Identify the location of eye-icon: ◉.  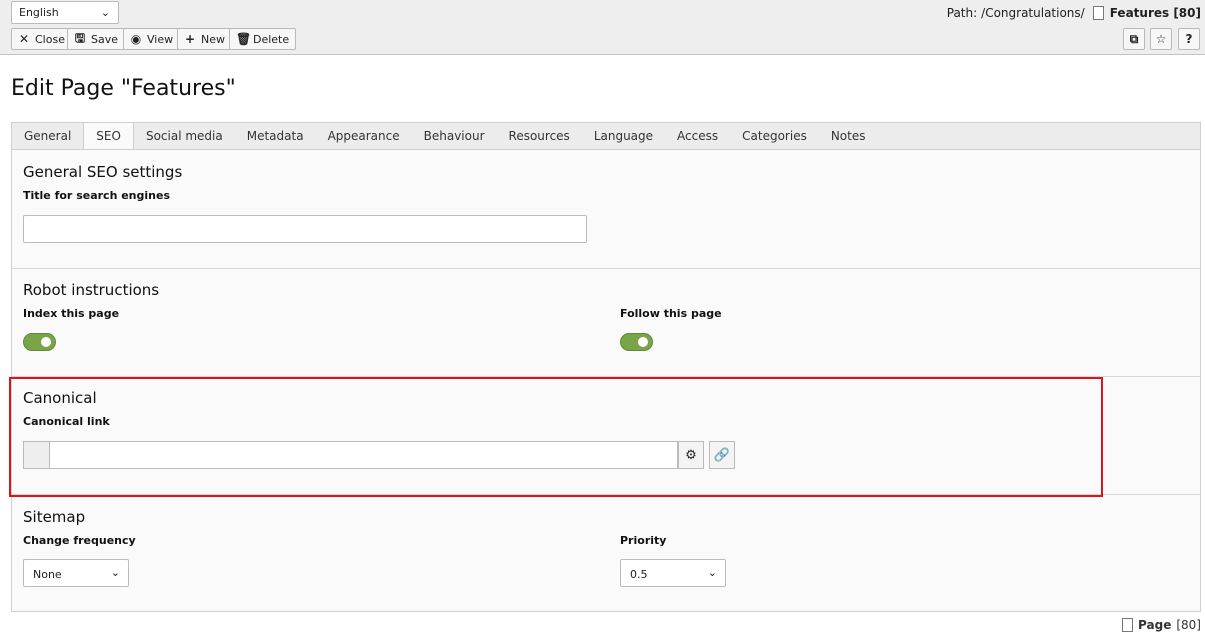
(136, 39).